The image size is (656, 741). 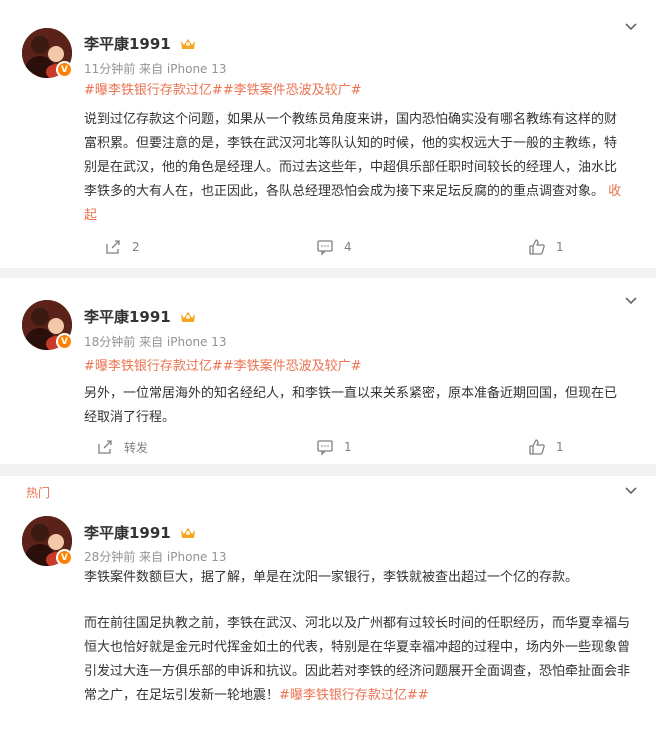 I want to click on repost-button: 2, so click(x=122, y=247).